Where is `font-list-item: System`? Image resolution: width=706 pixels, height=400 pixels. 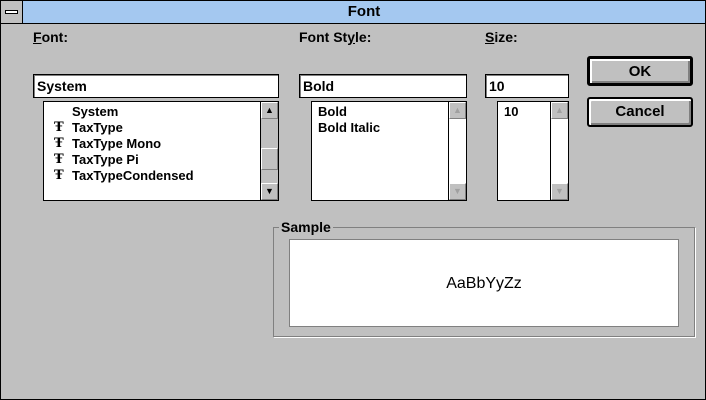 font-list-item: System is located at coordinates (95, 112).